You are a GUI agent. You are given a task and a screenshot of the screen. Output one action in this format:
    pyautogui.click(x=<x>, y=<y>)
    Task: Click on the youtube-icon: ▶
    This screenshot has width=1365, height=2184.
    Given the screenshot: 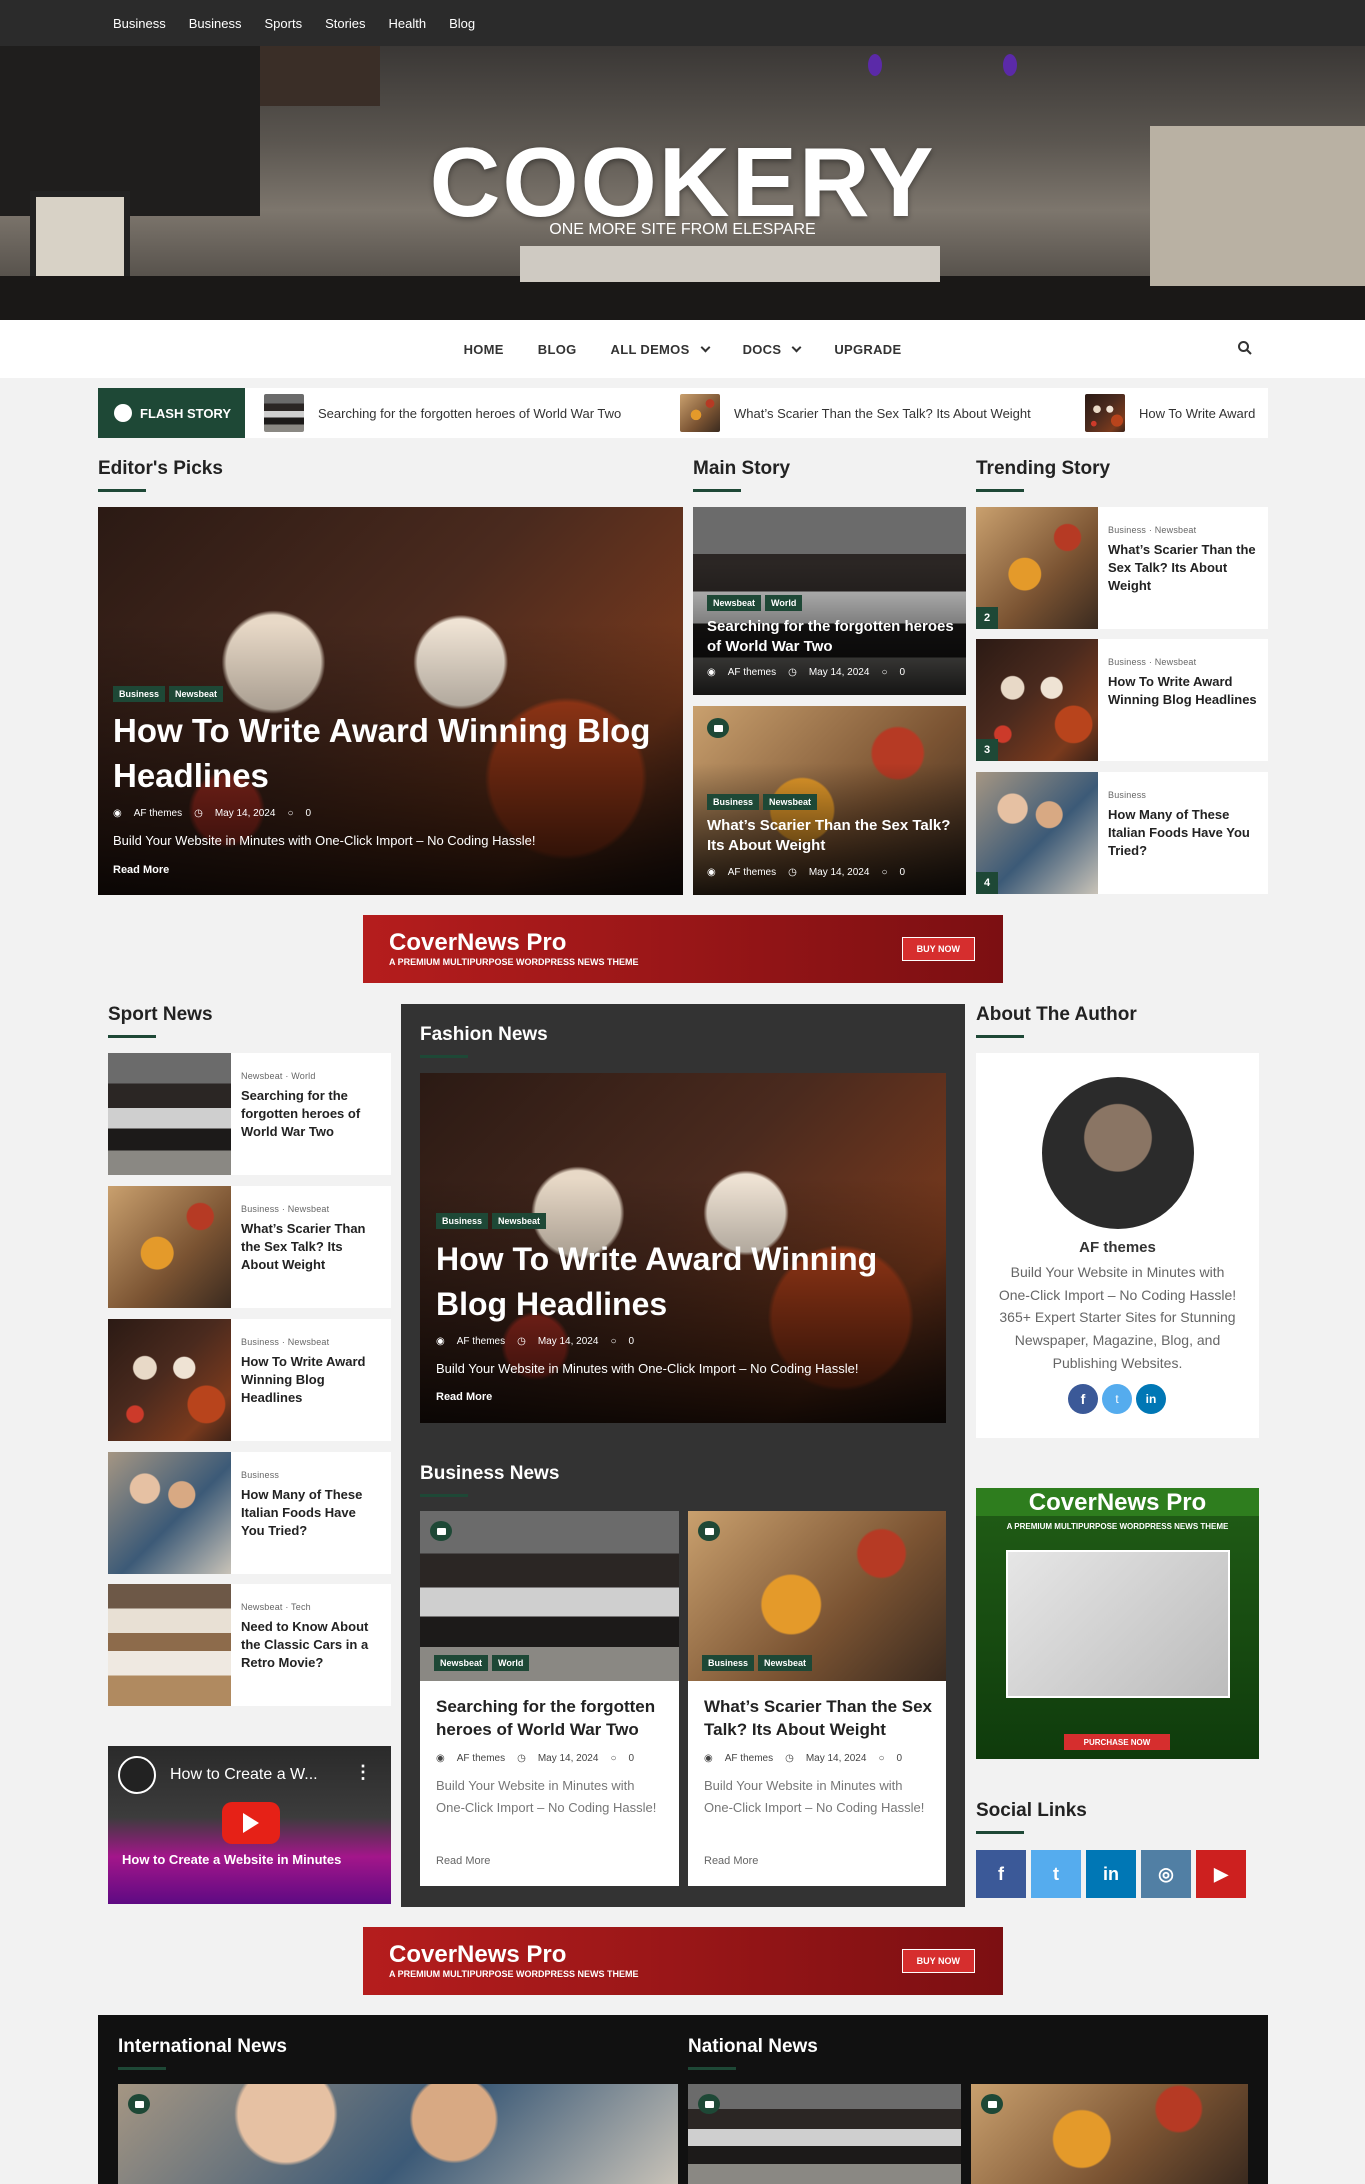 What is the action you would take?
    pyautogui.click(x=1221, y=1874)
    